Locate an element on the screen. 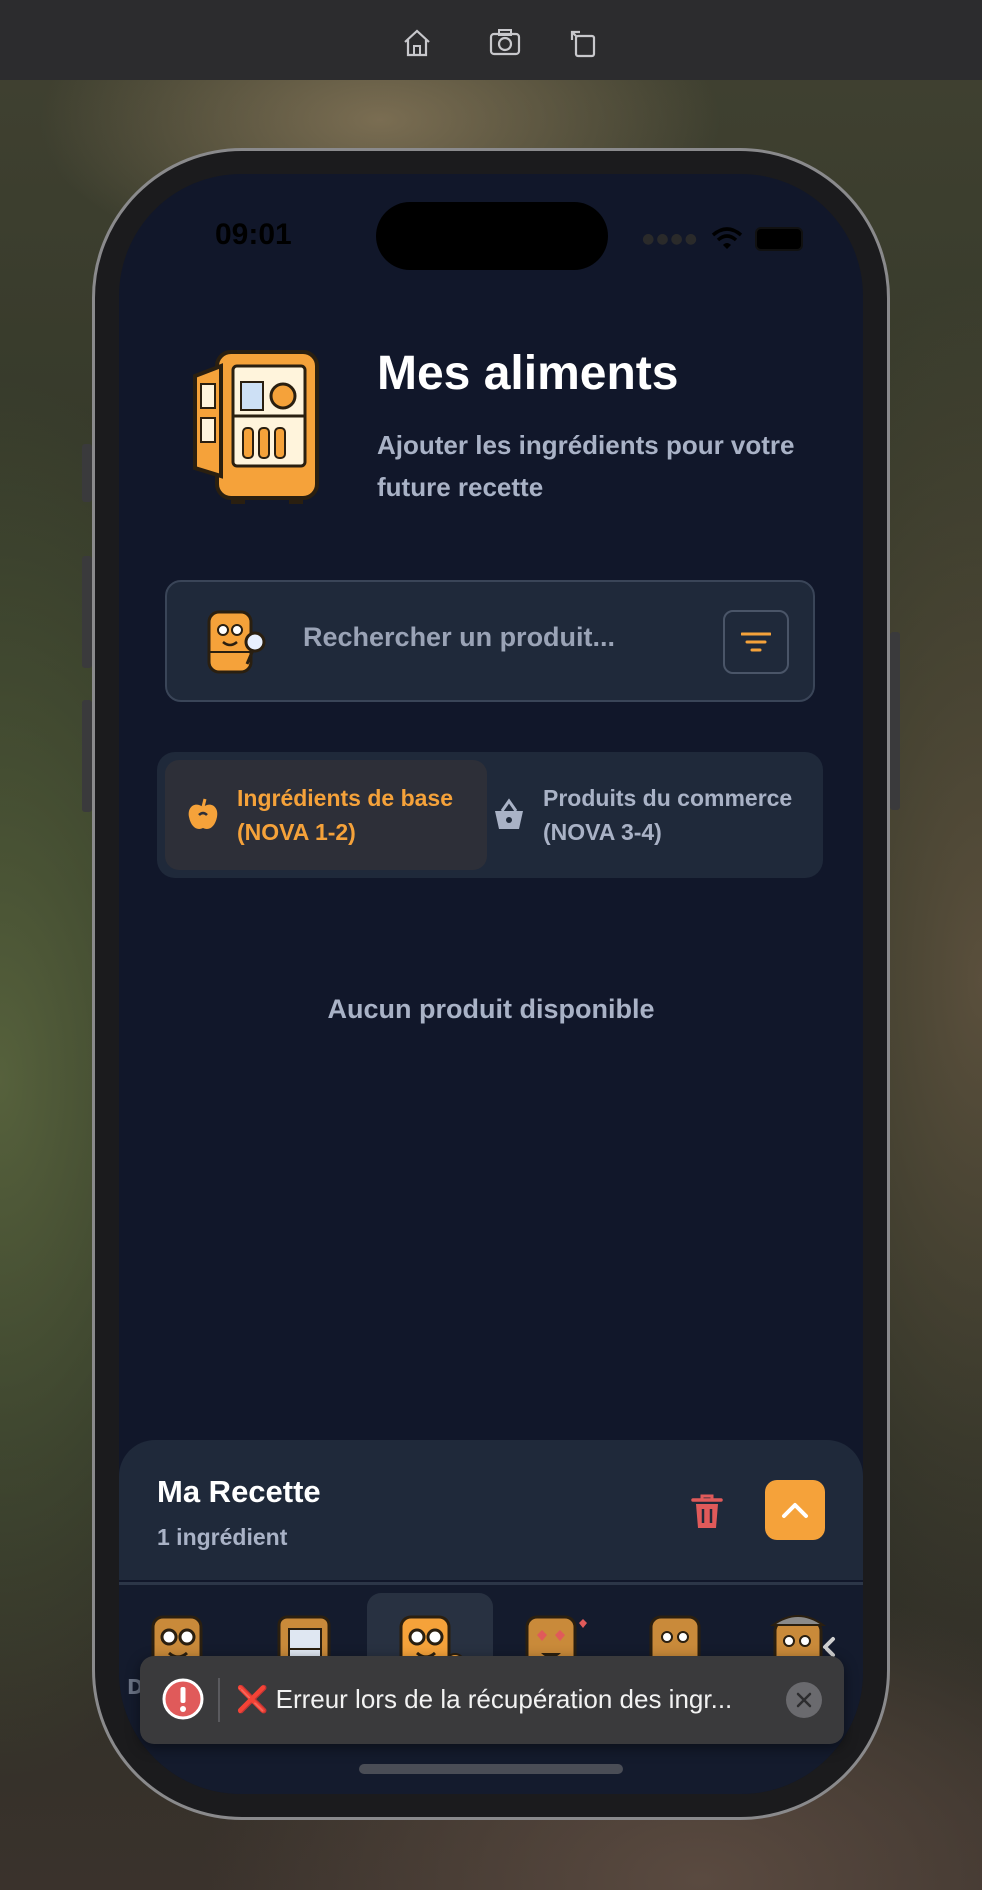  tab-label-line: (NOVA 3-4) is located at coordinates (602, 832).